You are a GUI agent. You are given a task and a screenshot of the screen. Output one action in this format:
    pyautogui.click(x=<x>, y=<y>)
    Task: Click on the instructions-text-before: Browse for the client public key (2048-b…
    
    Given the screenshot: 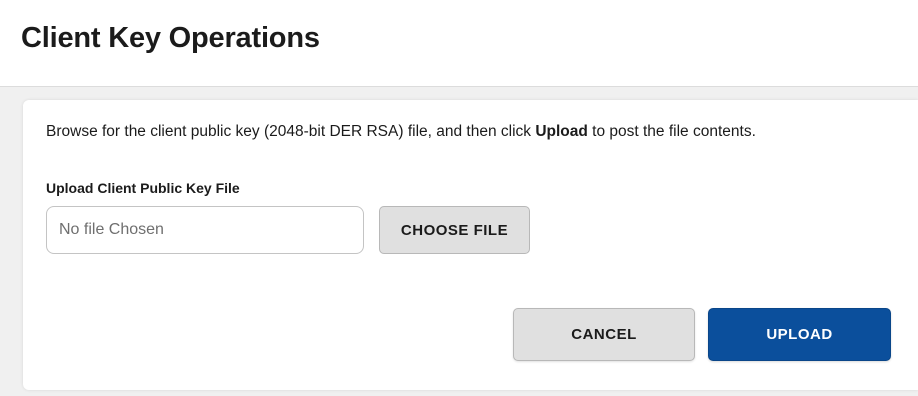 What is the action you would take?
    pyautogui.click(x=291, y=131)
    